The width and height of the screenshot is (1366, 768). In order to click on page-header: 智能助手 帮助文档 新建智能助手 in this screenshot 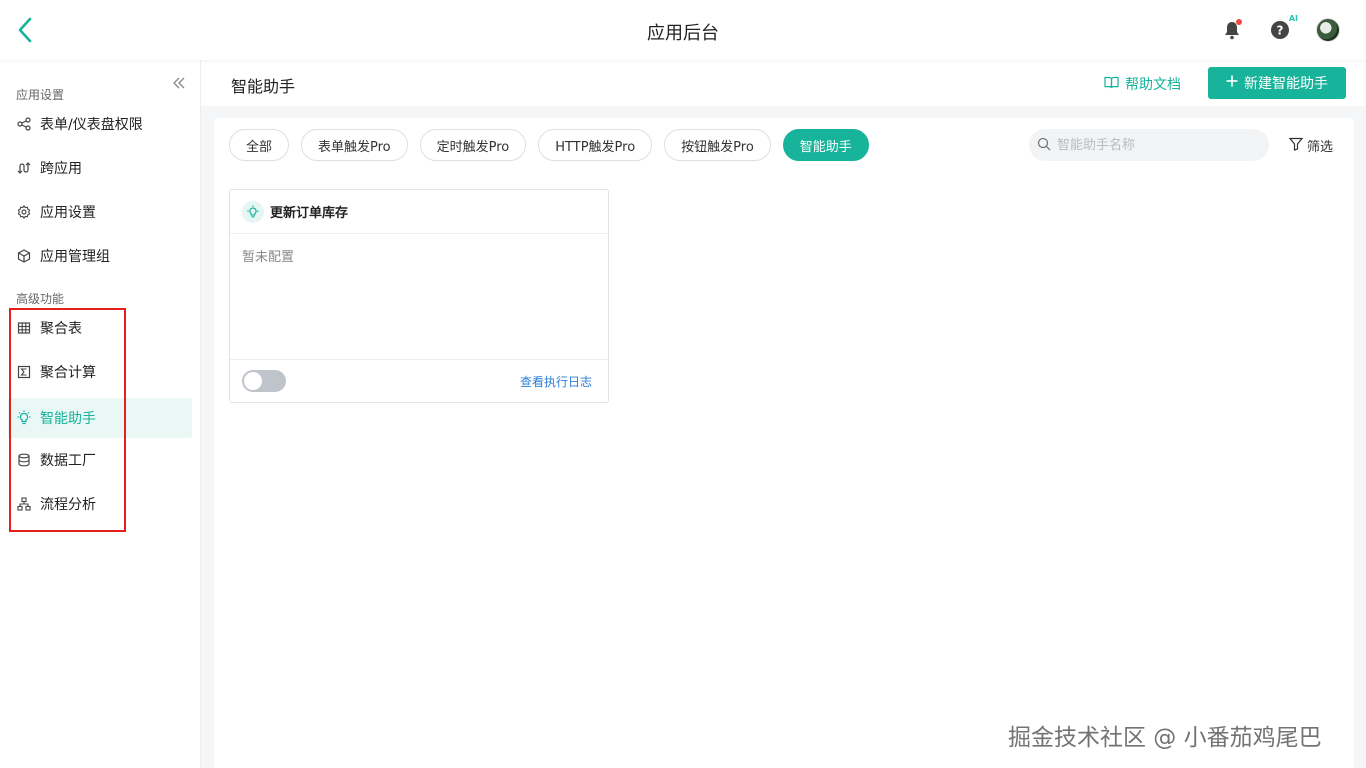, I will do `click(783, 83)`.